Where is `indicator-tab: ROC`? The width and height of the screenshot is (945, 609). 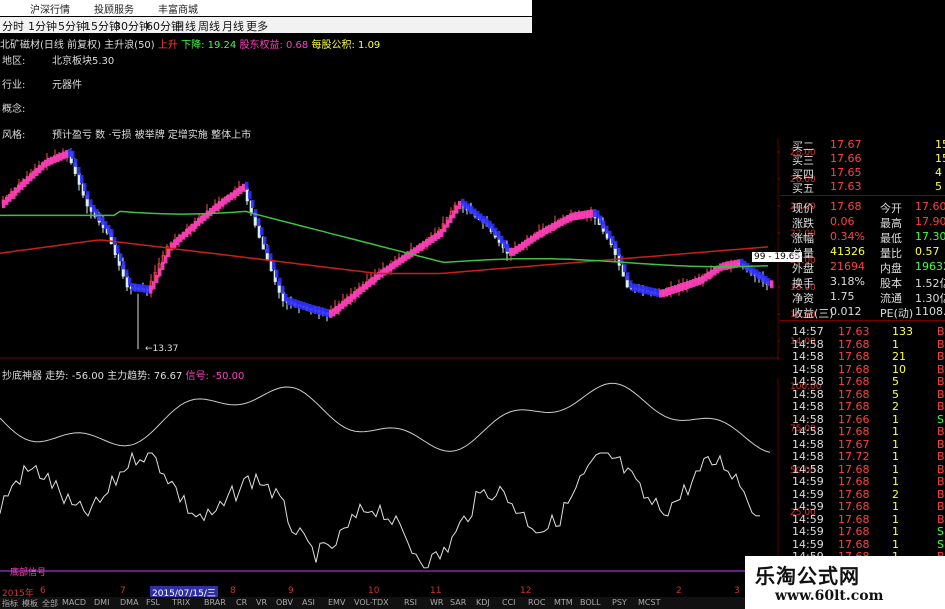
indicator-tab: ROC is located at coordinates (536, 602).